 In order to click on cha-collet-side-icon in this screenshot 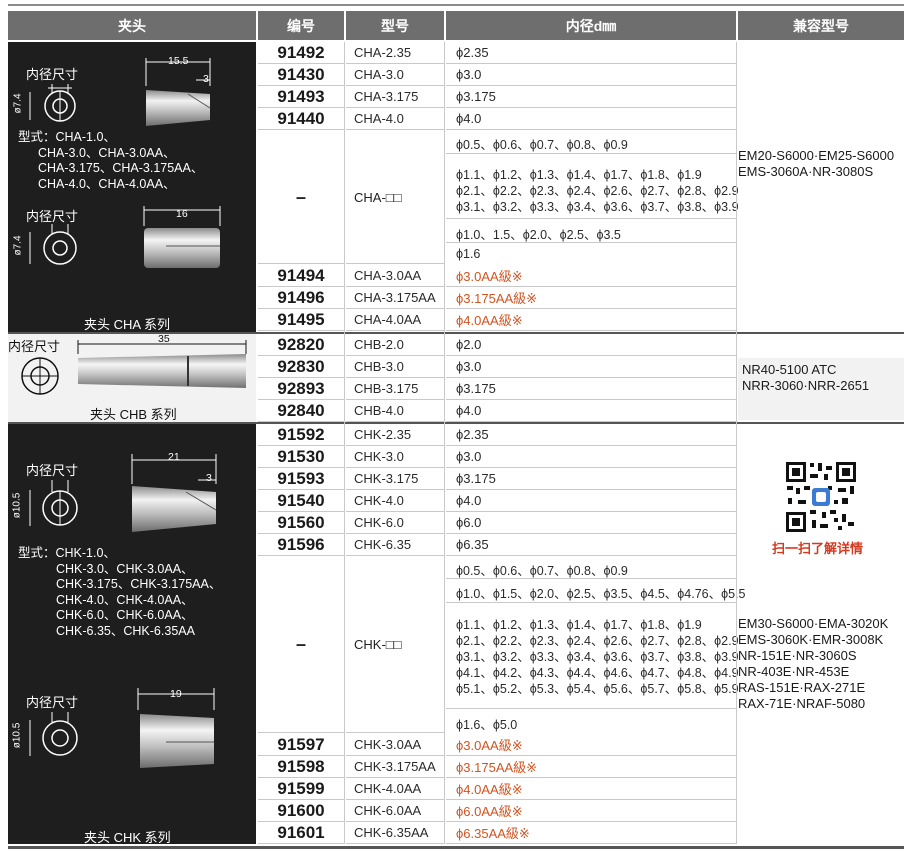, I will do `click(178, 92)`.